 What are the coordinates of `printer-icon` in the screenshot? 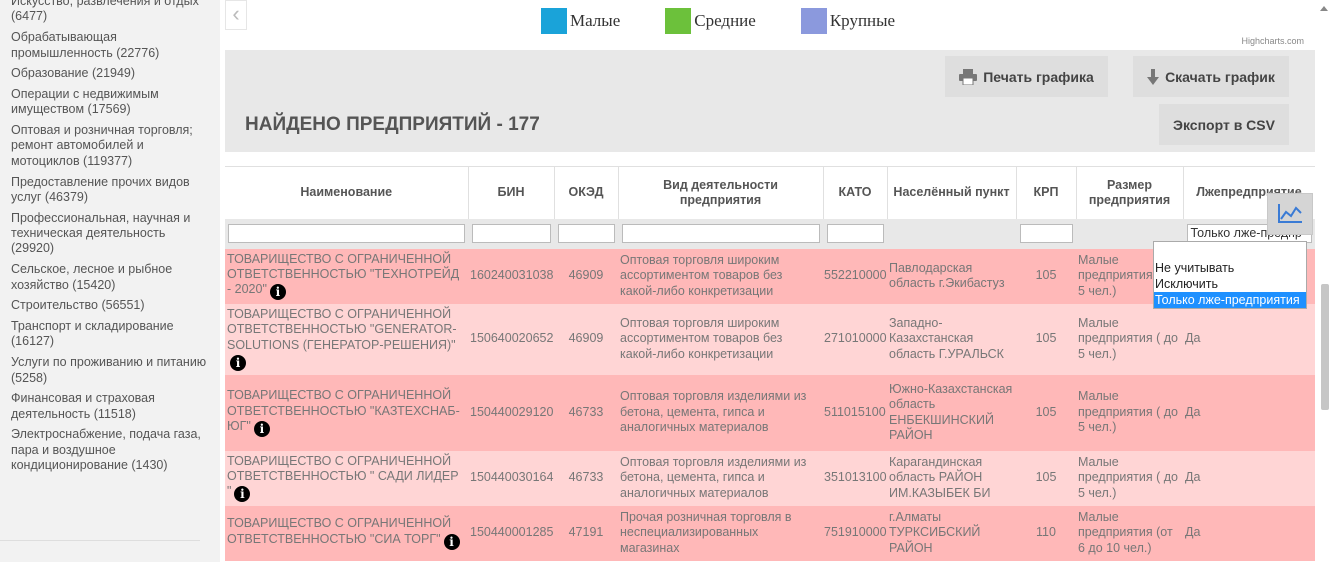 It's located at (968, 76).